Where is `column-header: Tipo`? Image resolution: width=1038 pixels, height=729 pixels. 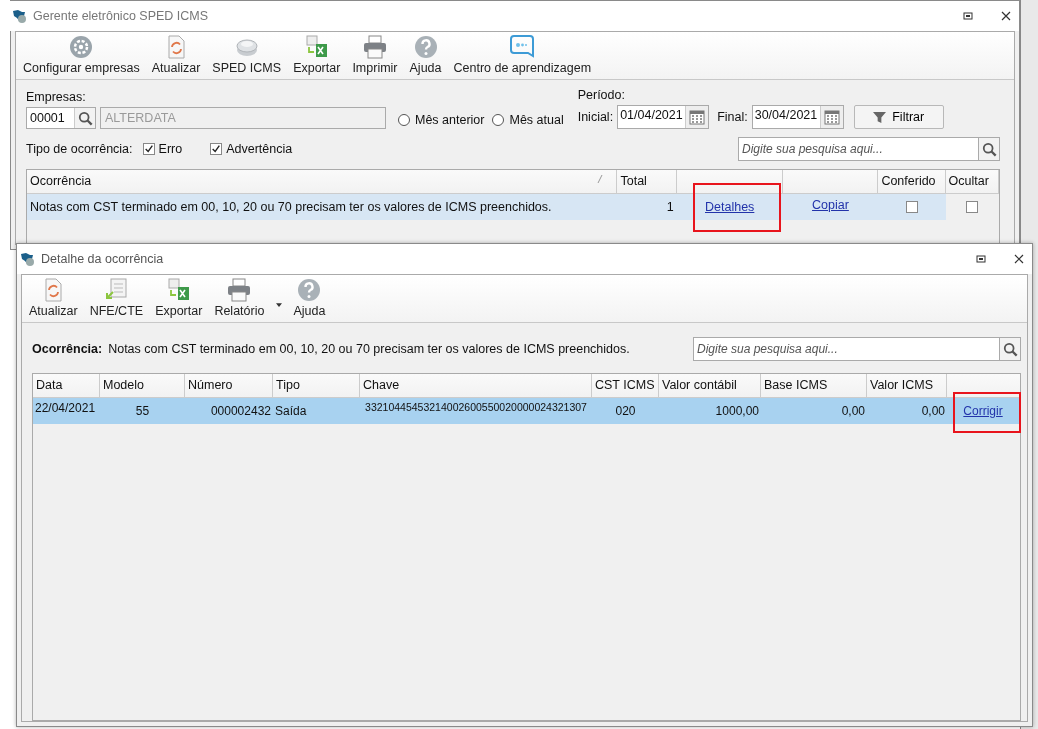 column-header: Tipo is located at coordinates (316, 385).